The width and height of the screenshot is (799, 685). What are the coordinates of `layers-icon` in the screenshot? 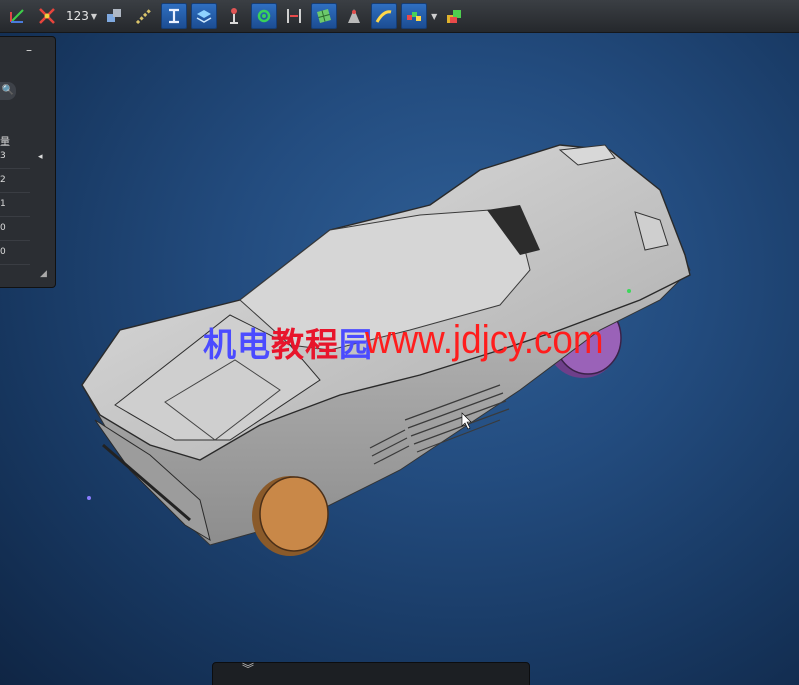 It's located at (204, 16).